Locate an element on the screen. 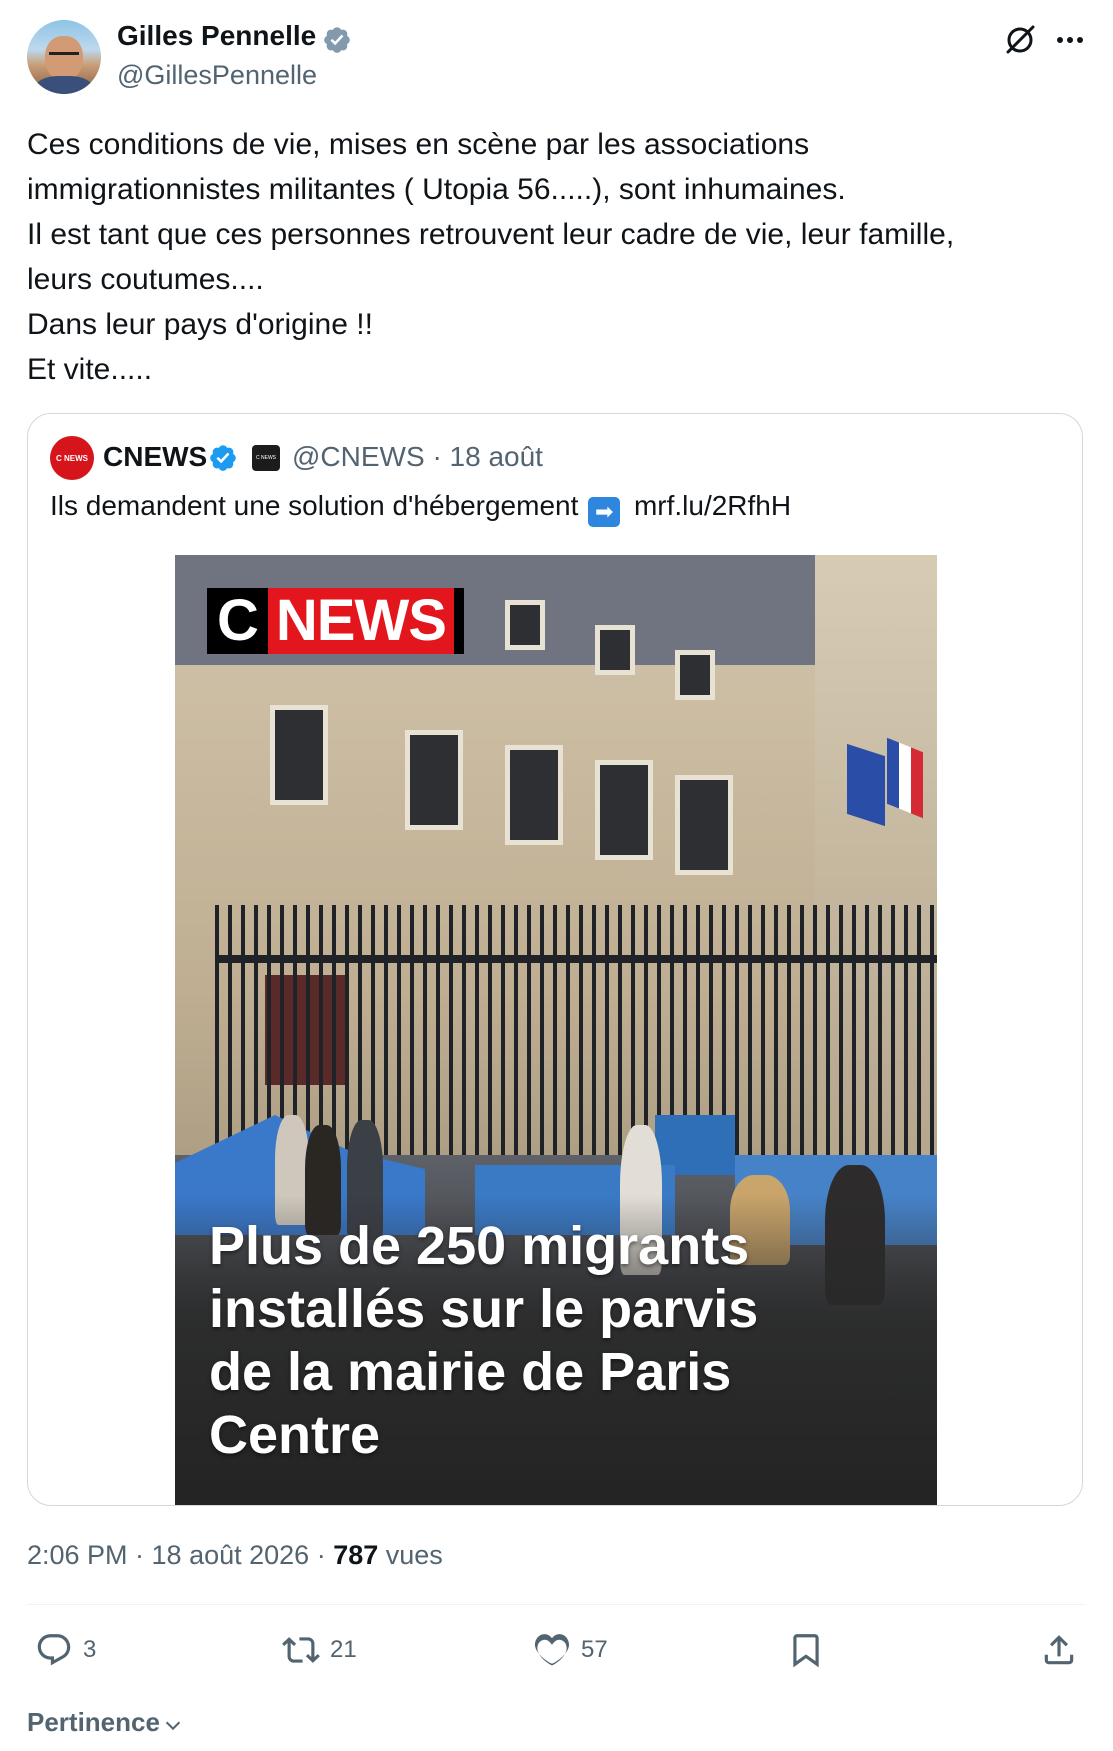 This screenshot has width=1113, height=1751. tweet-line: Dans leur pays d'origine !! is located at coordinates (200, 324).